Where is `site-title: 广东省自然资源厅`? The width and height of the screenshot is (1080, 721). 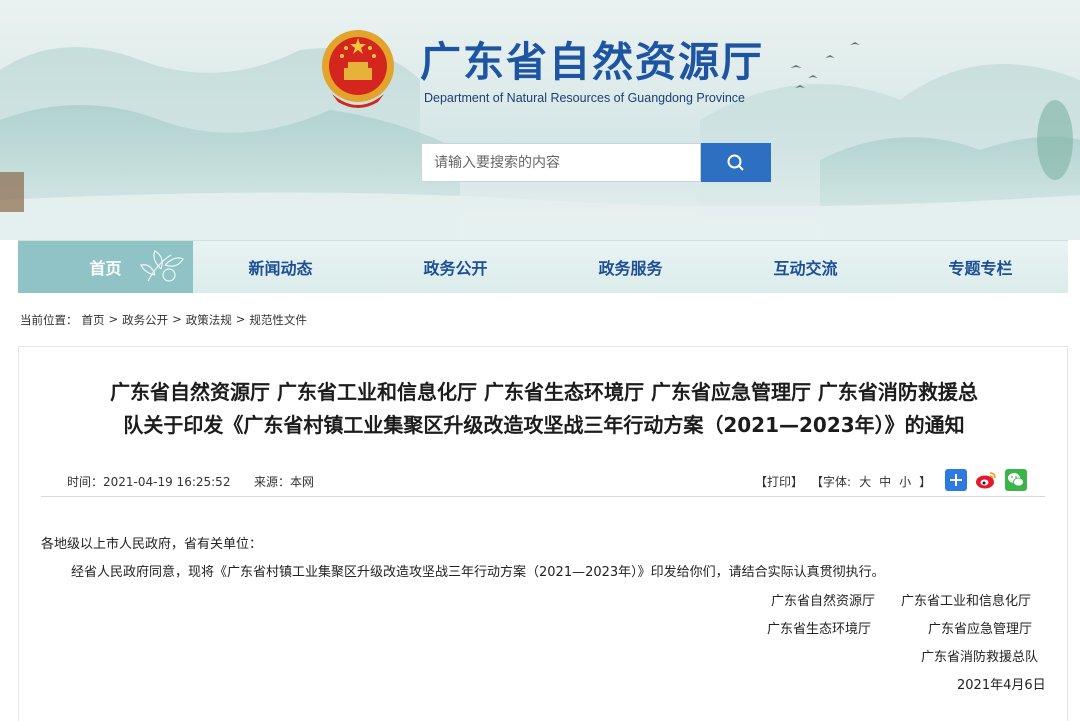
site-title: 广东省自然资源厅 is located at coordinates (592, 62).